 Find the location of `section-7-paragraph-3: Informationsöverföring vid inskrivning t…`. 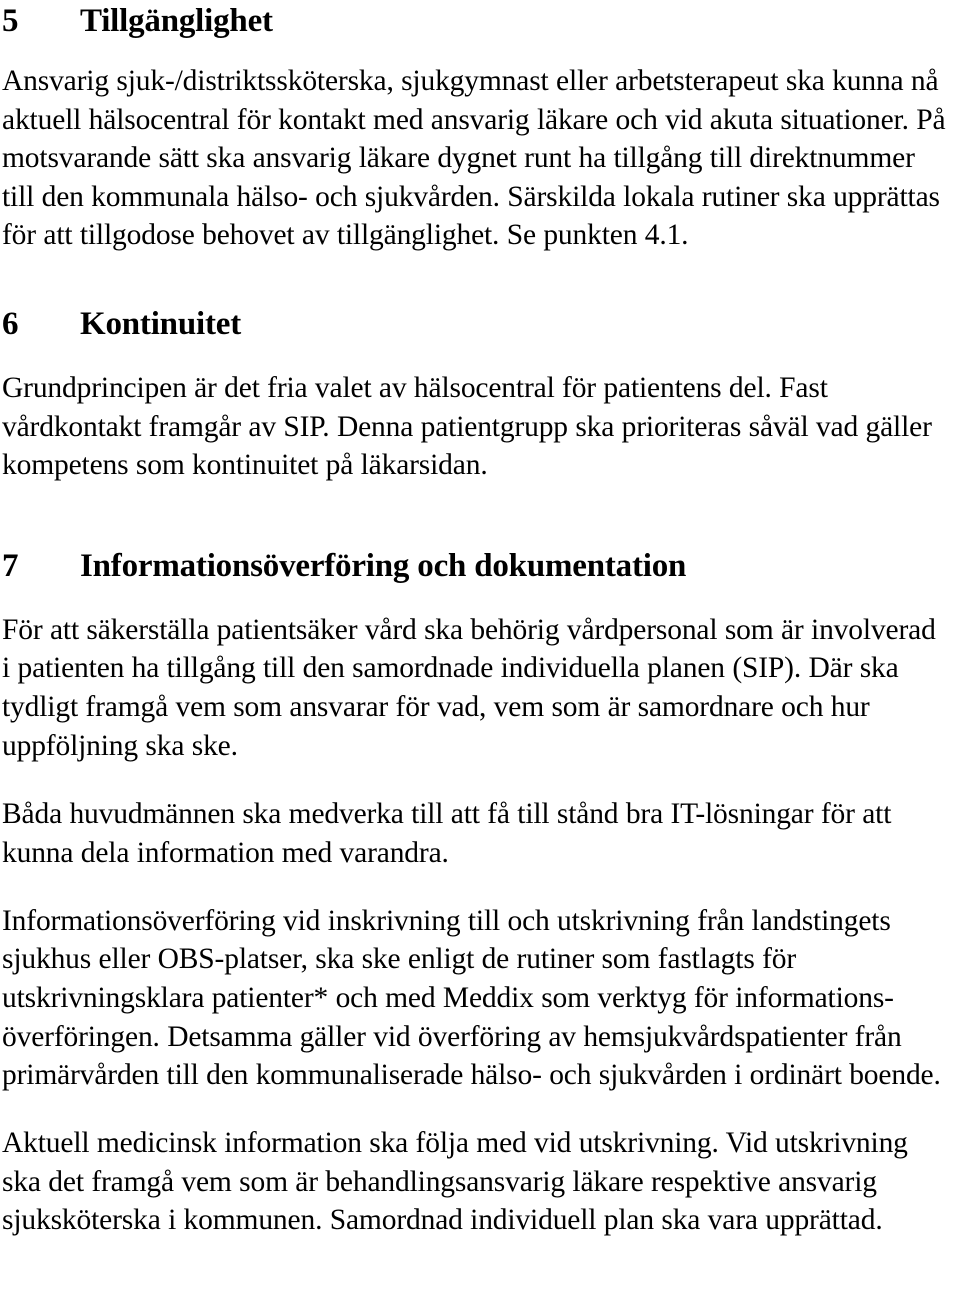

section-7-paragraph-3: Informationsöverföring vid inskrivning t… is located at coordinates (471, 998).